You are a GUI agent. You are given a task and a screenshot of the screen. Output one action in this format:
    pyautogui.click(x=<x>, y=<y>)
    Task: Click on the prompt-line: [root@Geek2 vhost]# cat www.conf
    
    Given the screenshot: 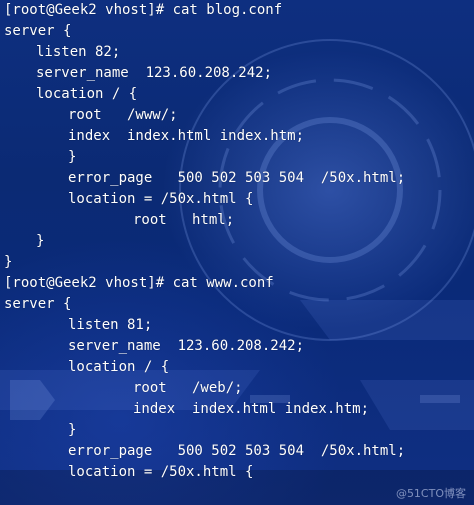 What is the action you would take?
    pyautogui.click(x=139, y=283)
    